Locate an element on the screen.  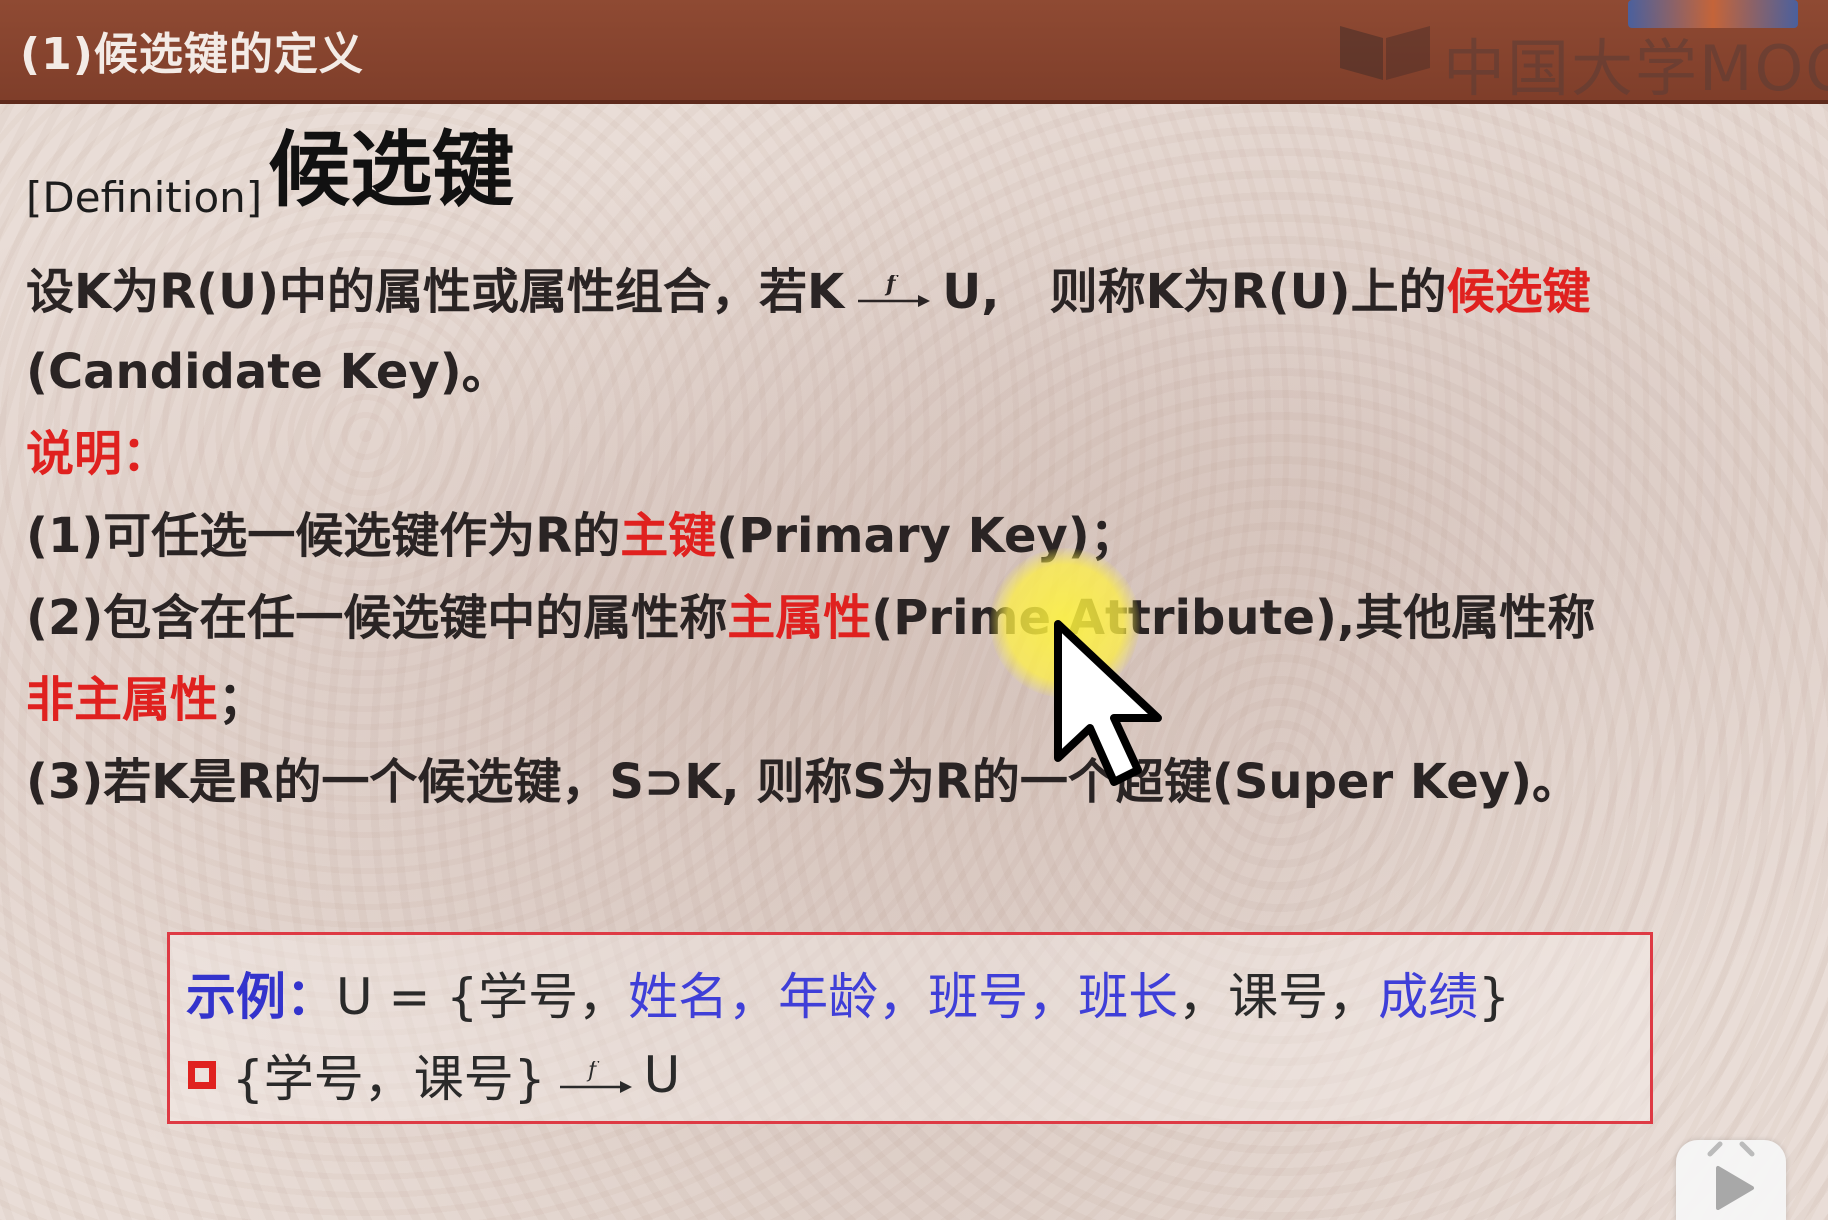
example-line-1: 示例：U = {学号，姓名，年龄，班号，班长，课号，成绩} is located at coordinates (848, 993).